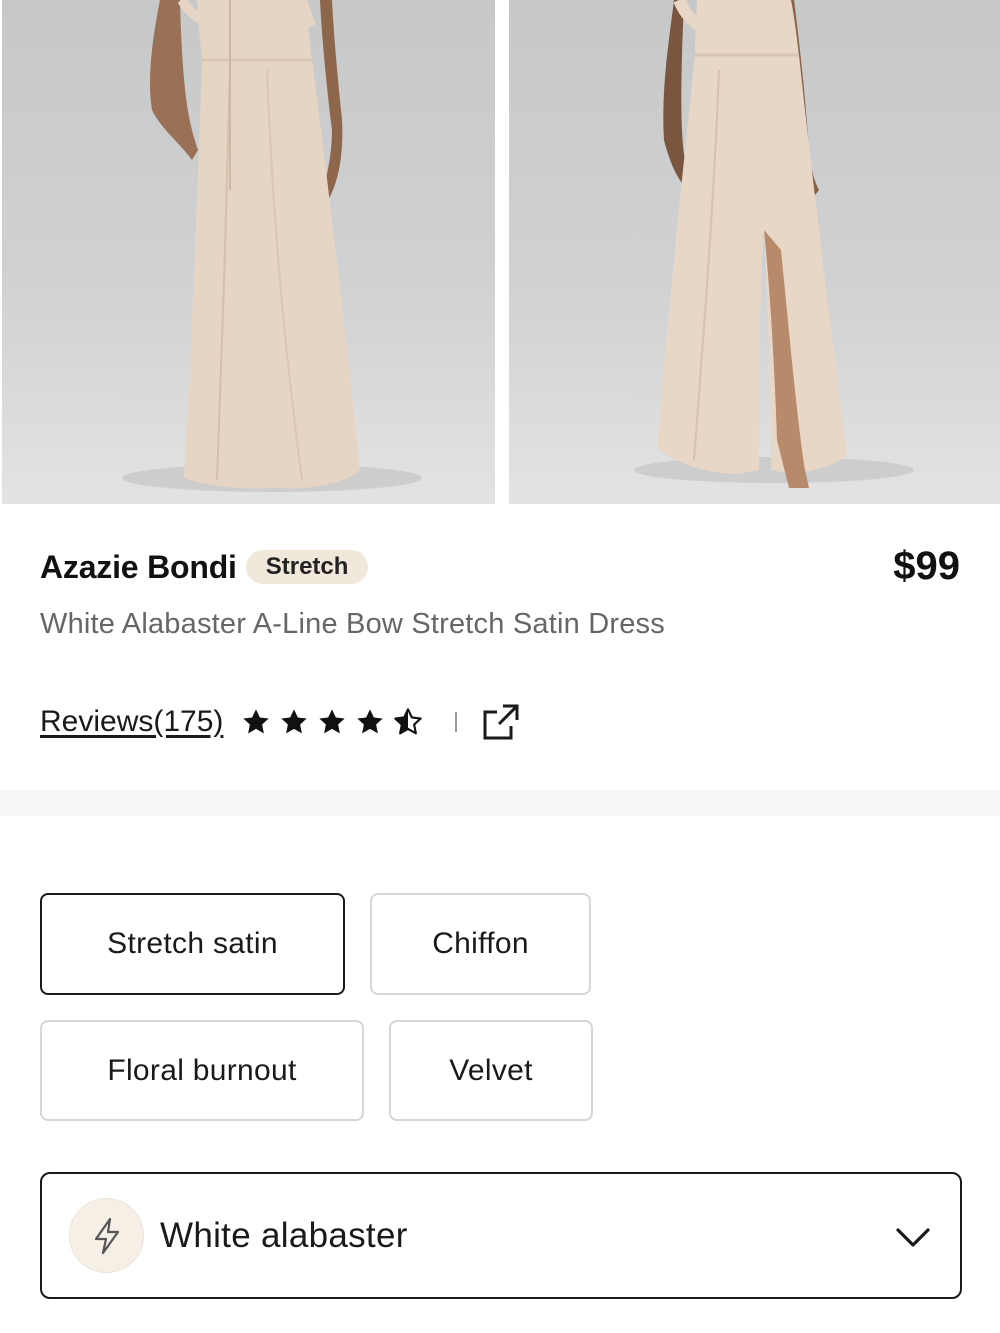  I want to click on fabric-option-chiffon: Chiffon, so click(480, 944).